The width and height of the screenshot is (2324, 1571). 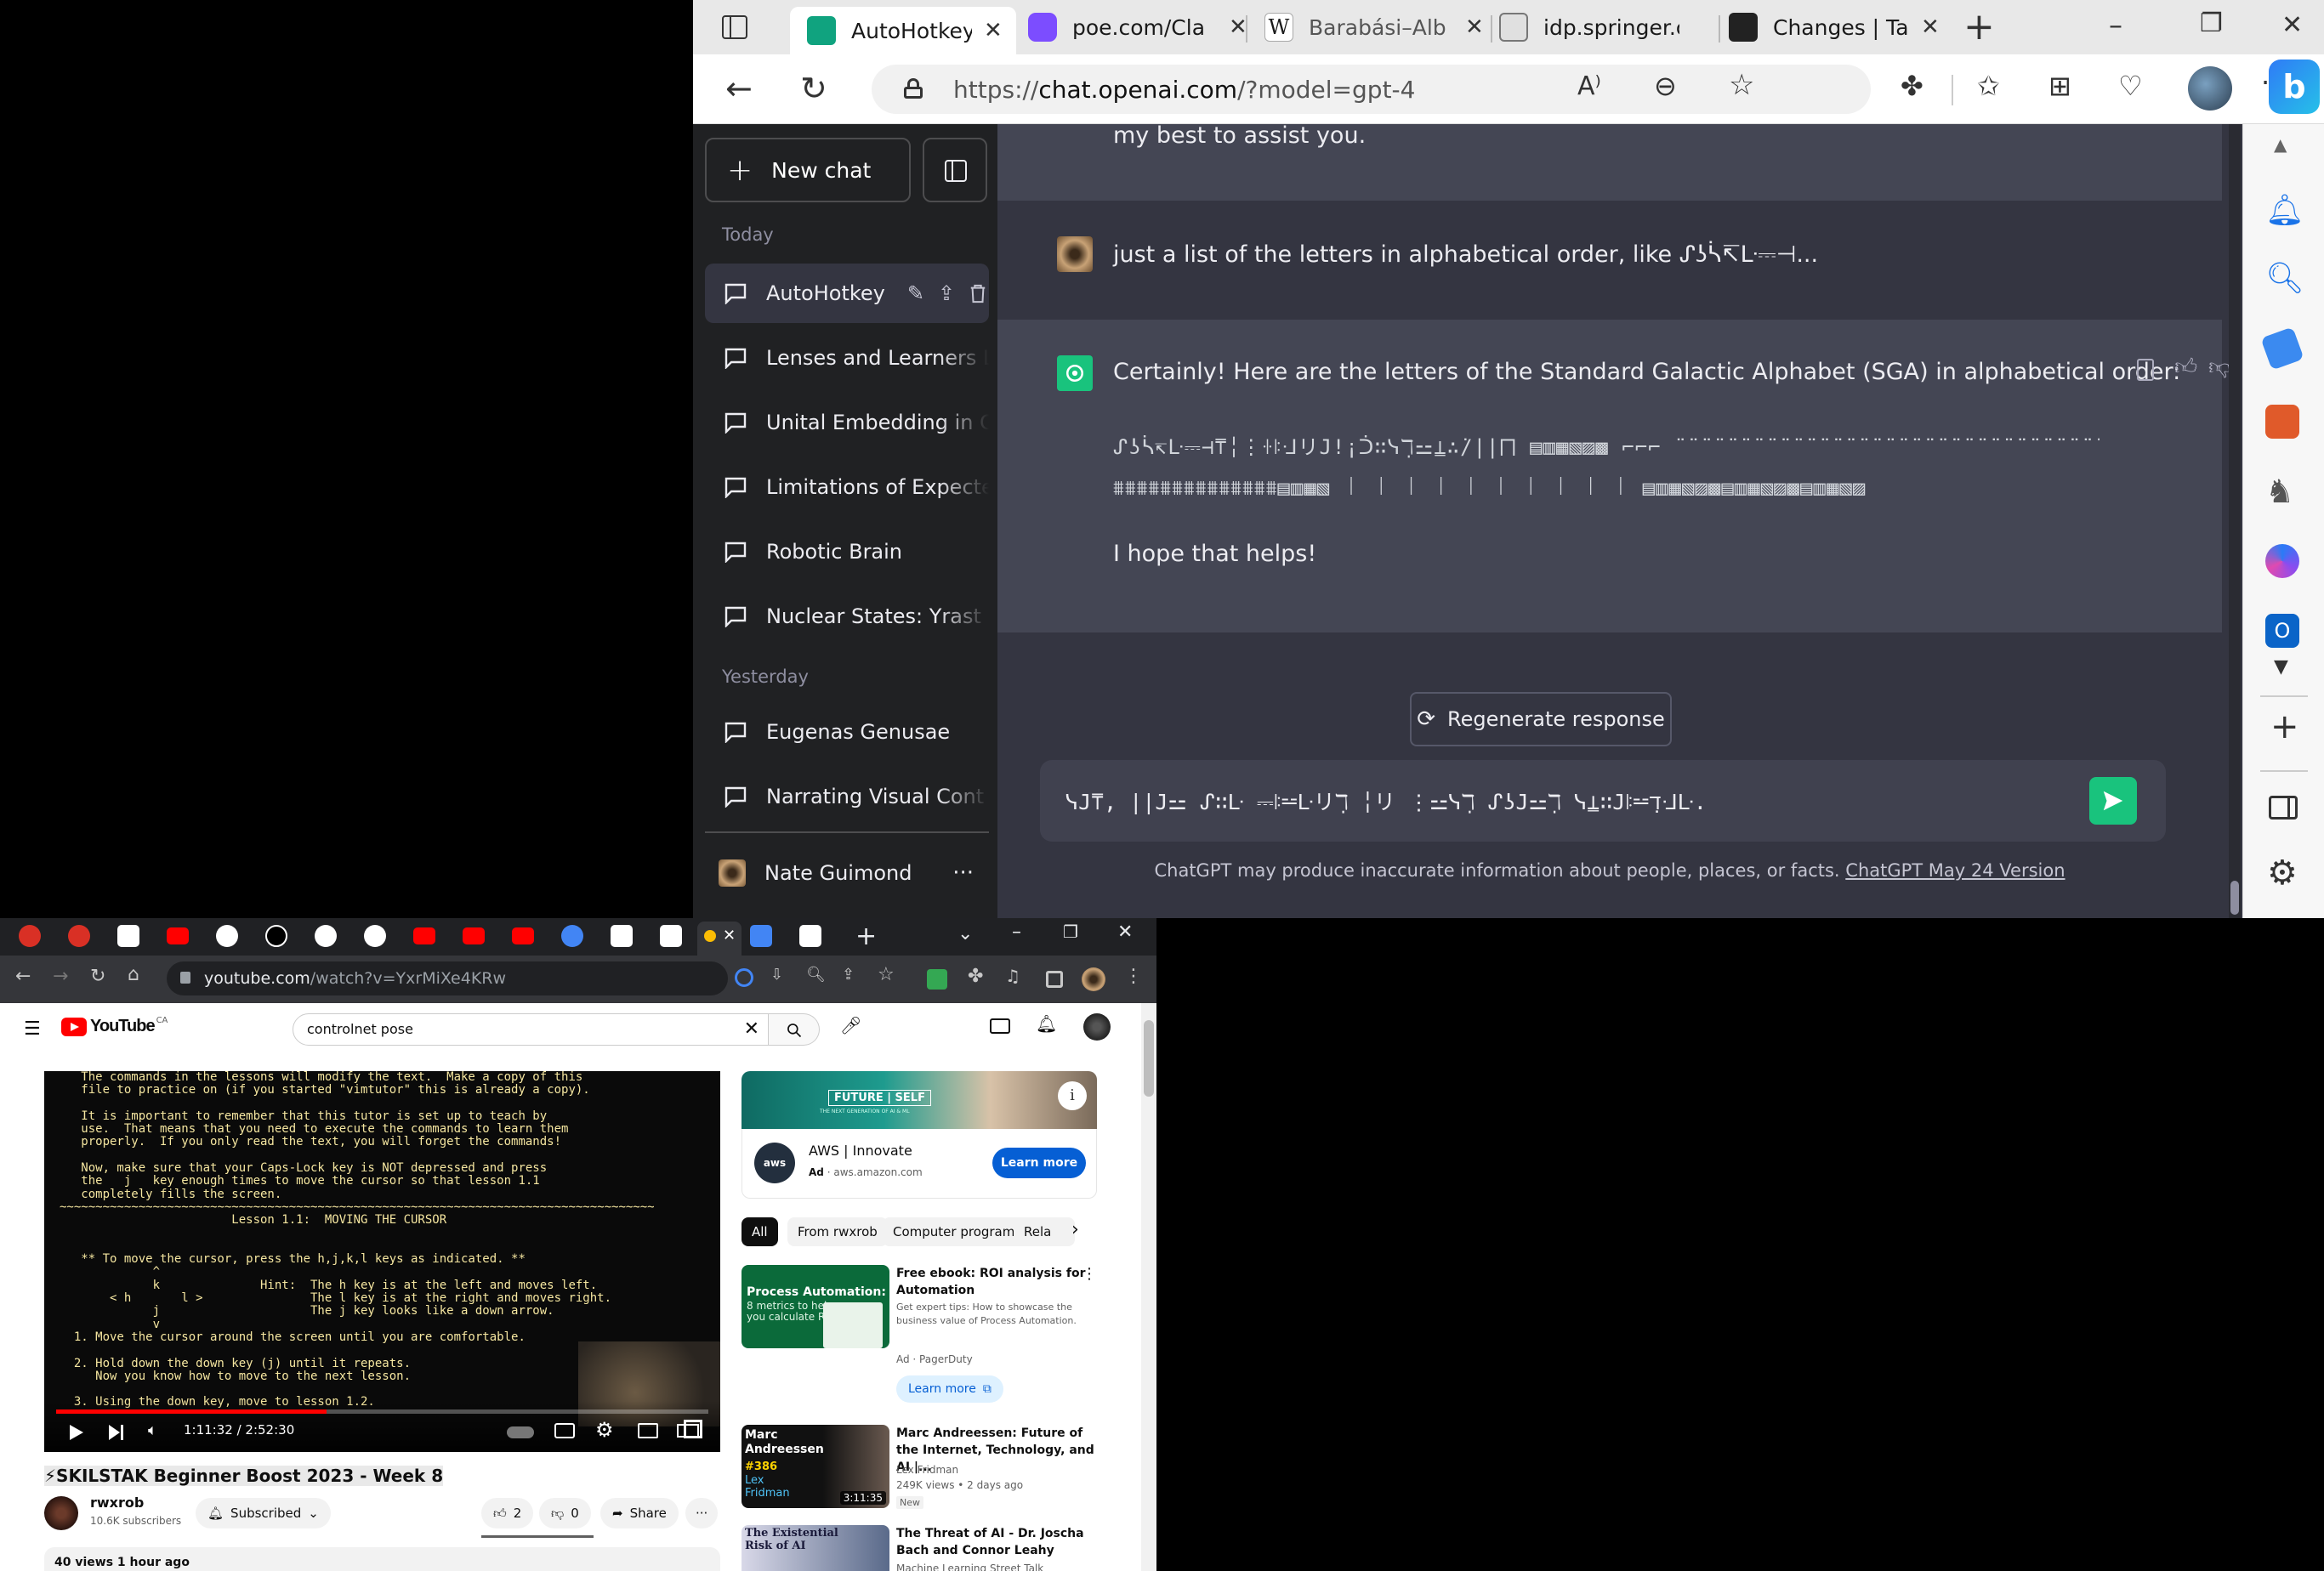 I want to click on dislike-button: 👎︎ 0, so click(x=565, y=1513).